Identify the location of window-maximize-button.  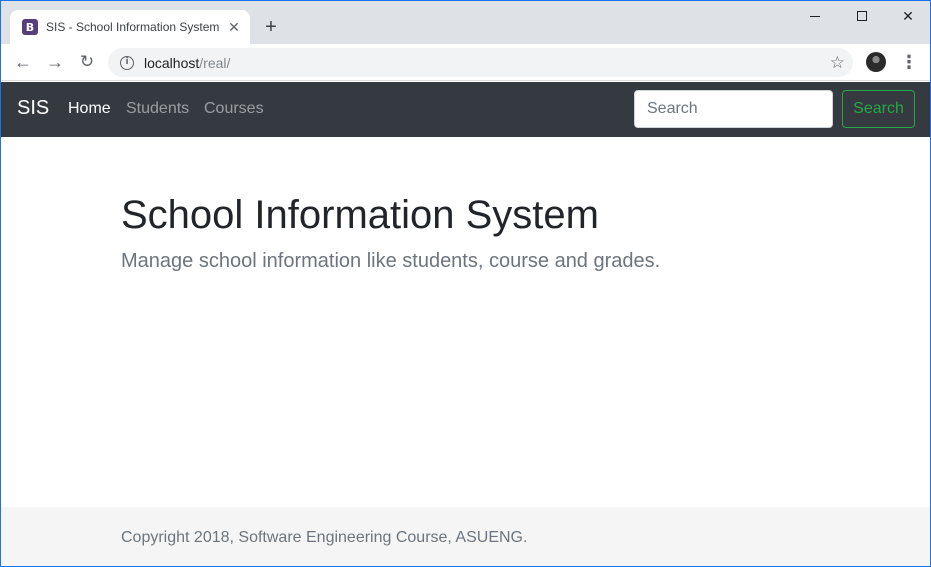
(862, 16).